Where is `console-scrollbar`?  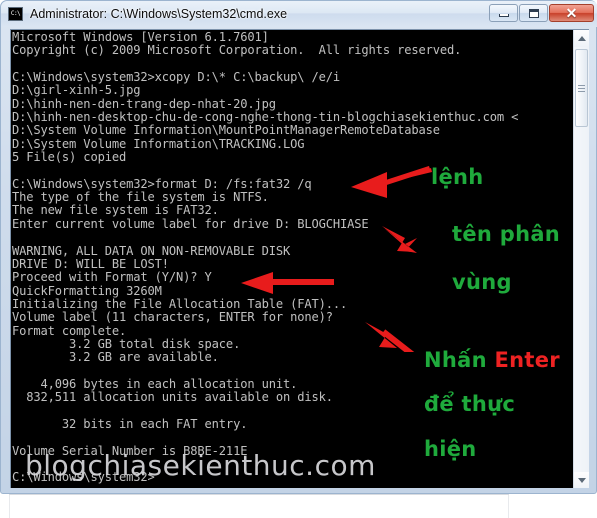
console-scrollbar is located at coordinates (581, 259).